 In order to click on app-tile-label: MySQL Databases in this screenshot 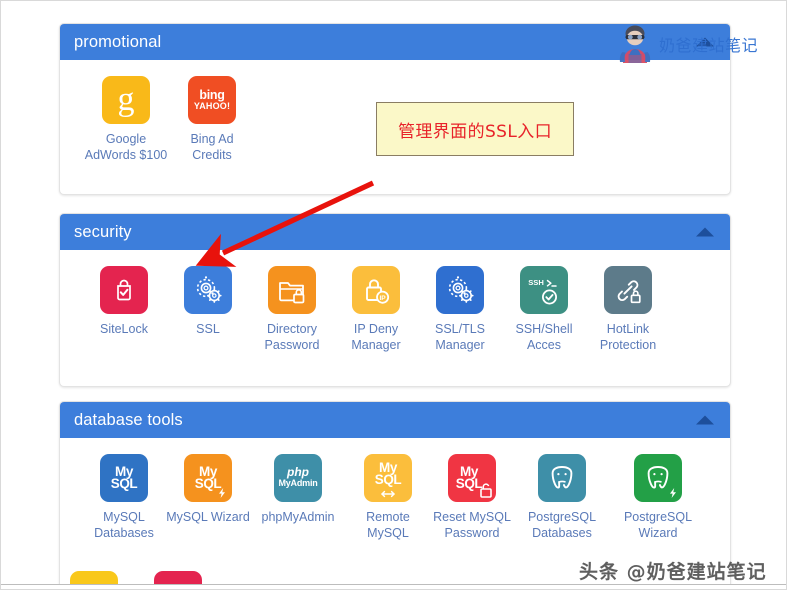, I will do `click(124, 525)`.